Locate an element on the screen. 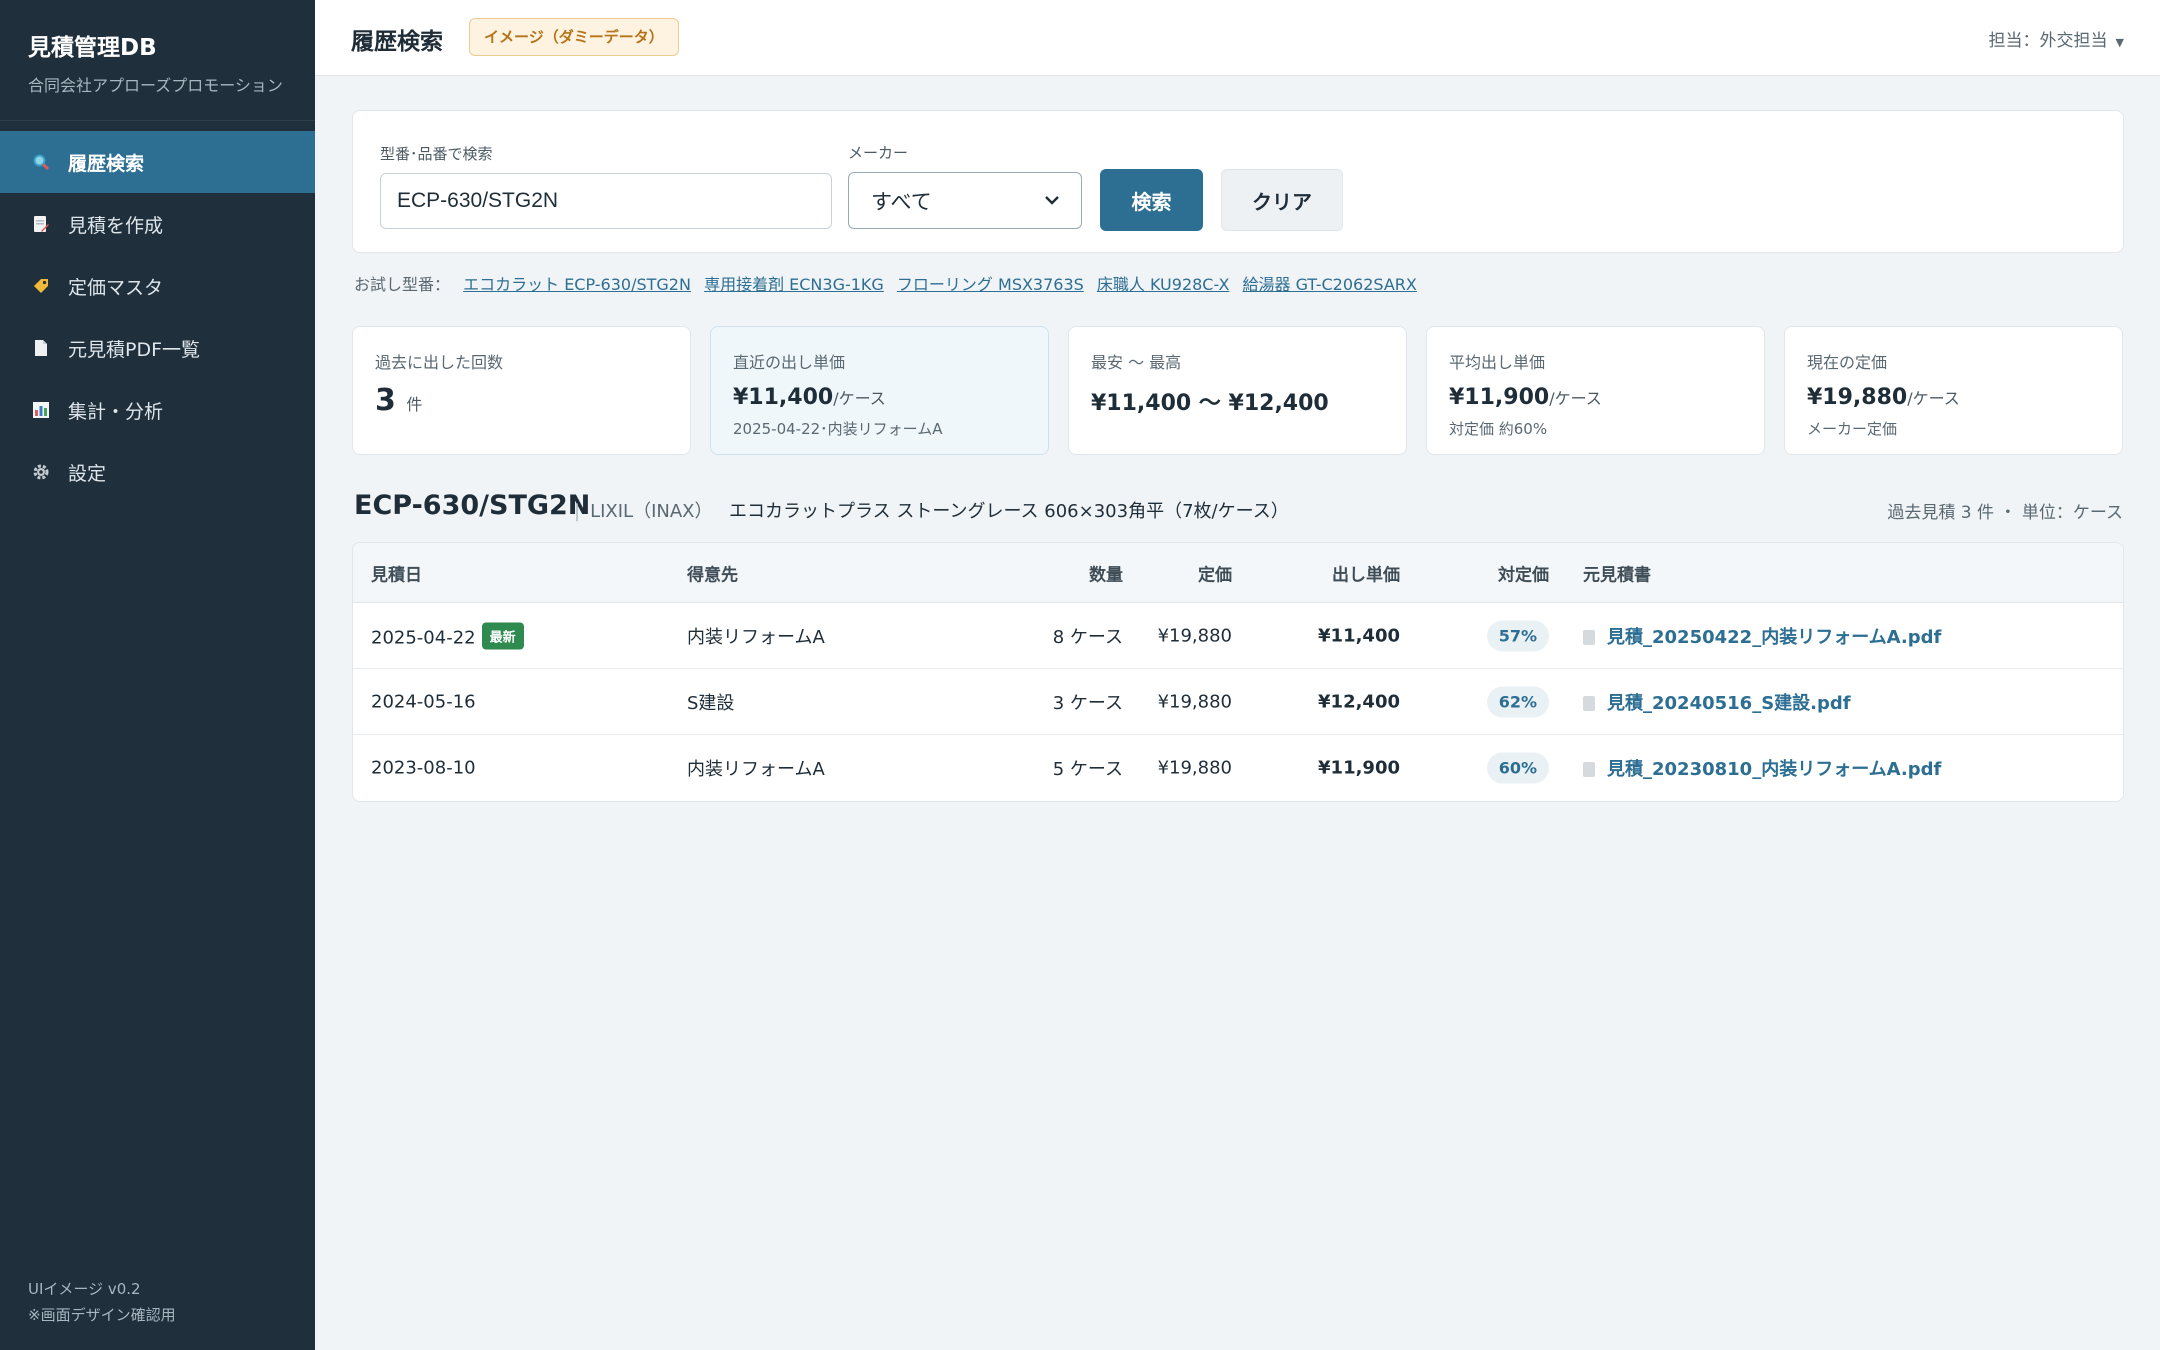  column-header: 対定価 is located at coordinates (1523, 575).